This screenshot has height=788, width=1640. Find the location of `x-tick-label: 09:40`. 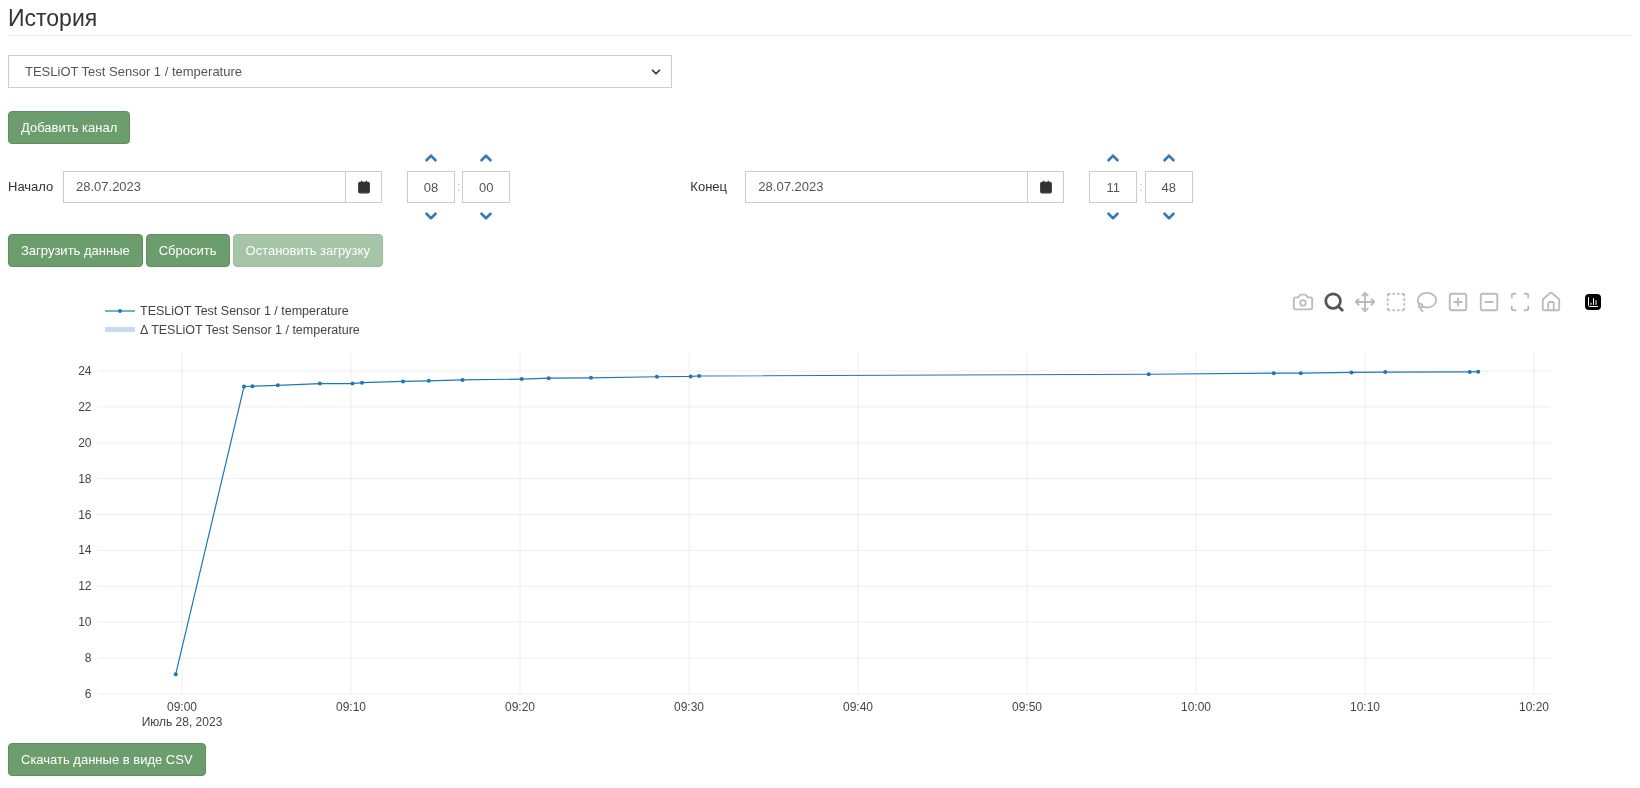

x-tick-label: 09:40 is located at coordinates (858, 706).